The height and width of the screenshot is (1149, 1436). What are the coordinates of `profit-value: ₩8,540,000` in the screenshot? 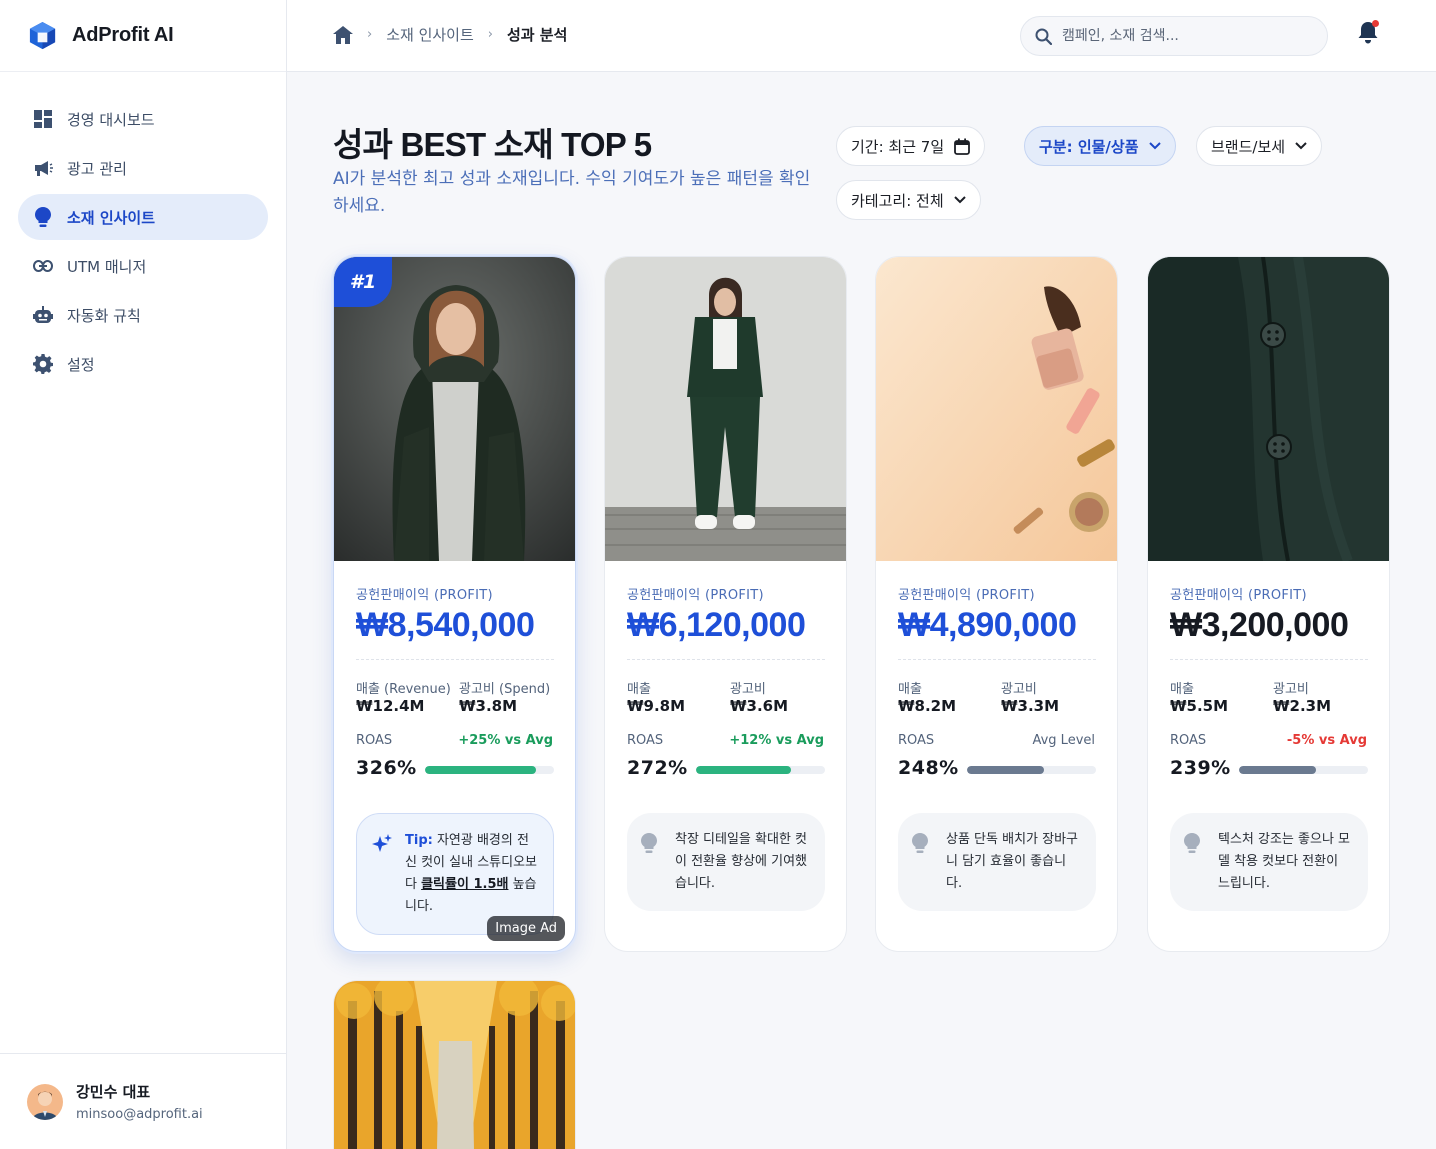 It's located at (445, 625).